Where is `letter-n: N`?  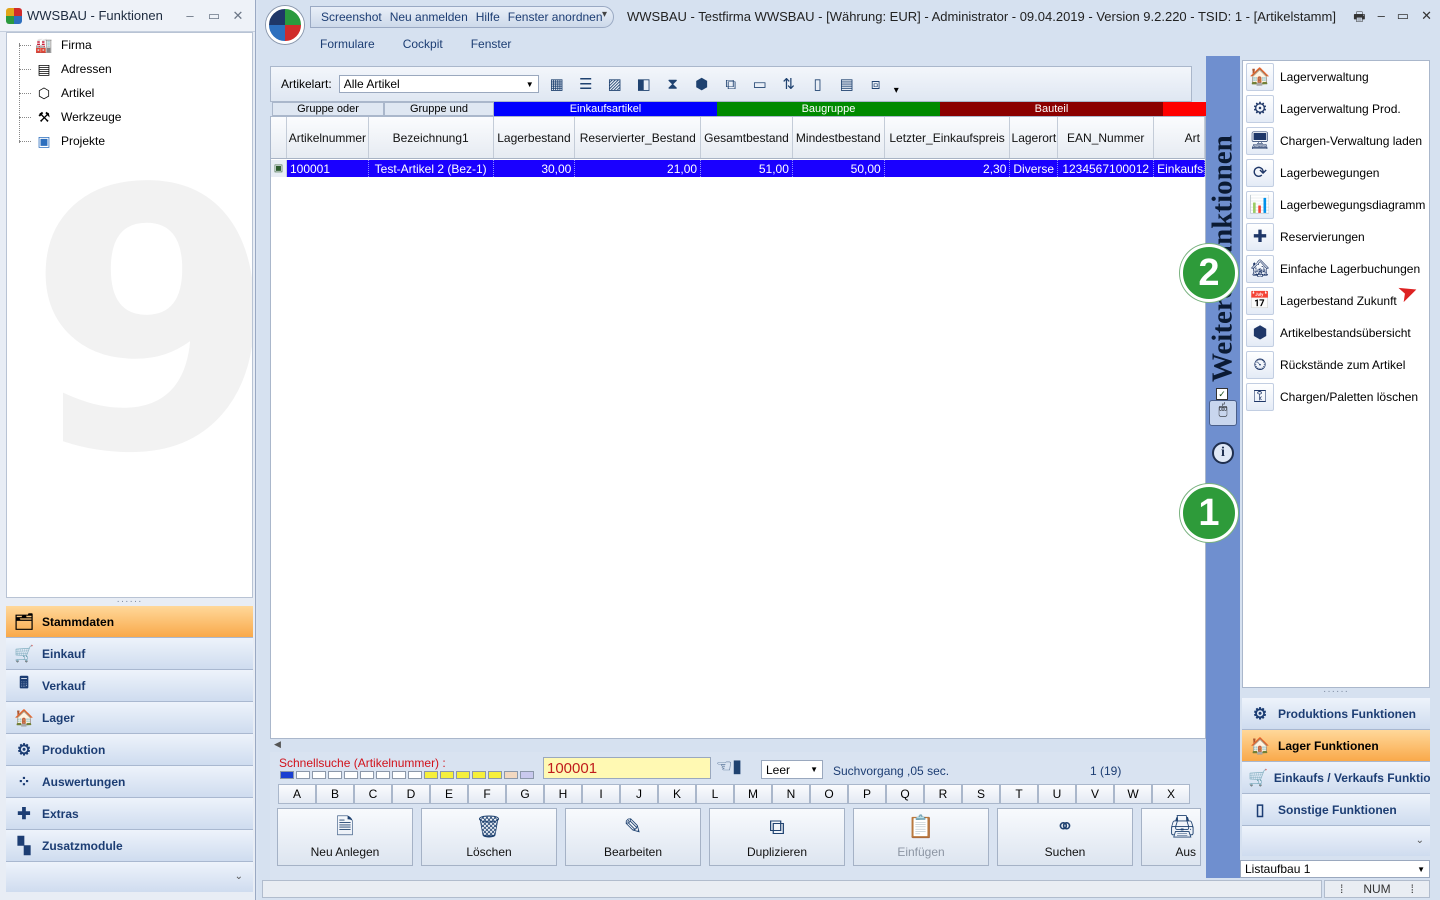
letter-n: N is located at coordinates (791, 794).